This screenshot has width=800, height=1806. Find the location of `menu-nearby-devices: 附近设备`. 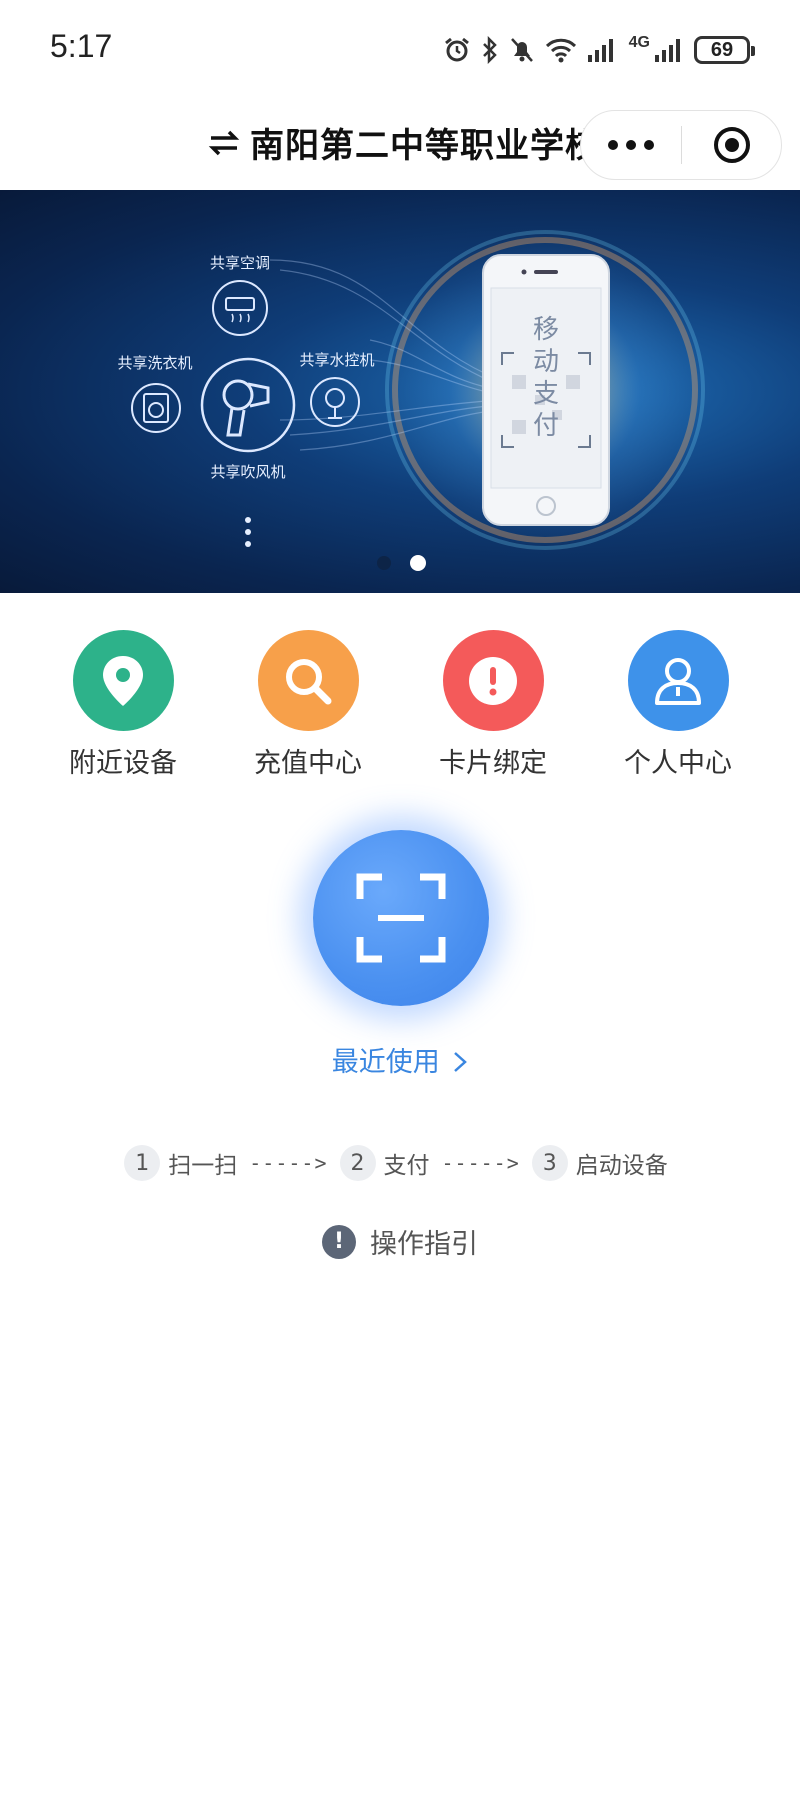

menu-nearby-devices: 附近设备 is located at coordinates (123, 705).